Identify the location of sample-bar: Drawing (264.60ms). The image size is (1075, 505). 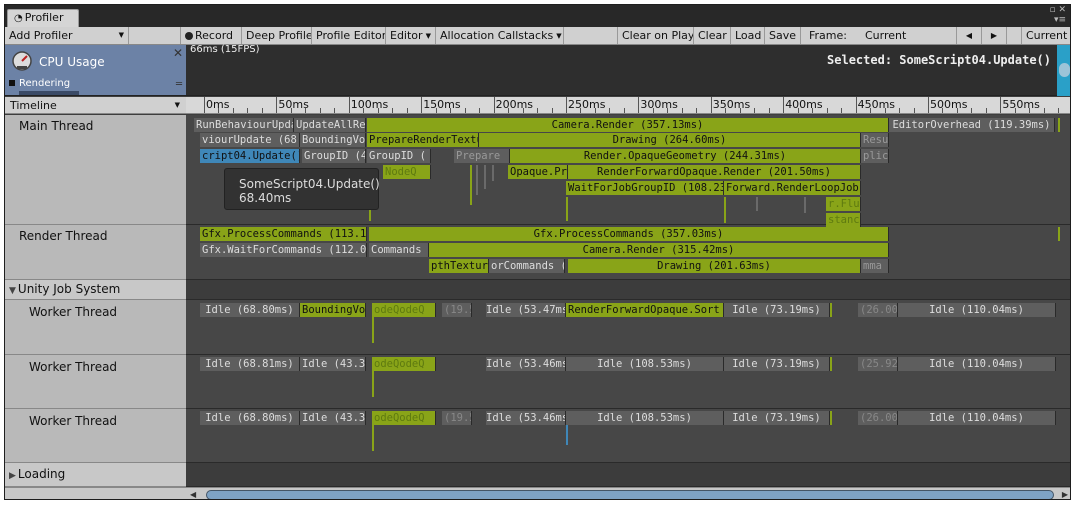
(670, 140).